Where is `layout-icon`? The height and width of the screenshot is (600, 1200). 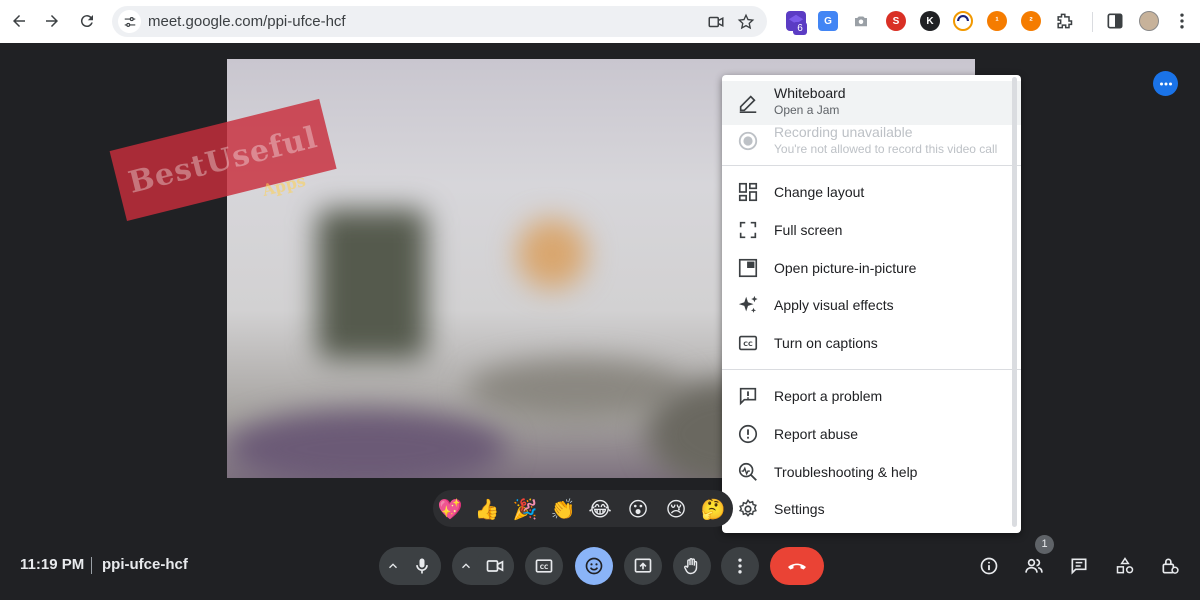
layout-icon is located at coordinates (748, 192).